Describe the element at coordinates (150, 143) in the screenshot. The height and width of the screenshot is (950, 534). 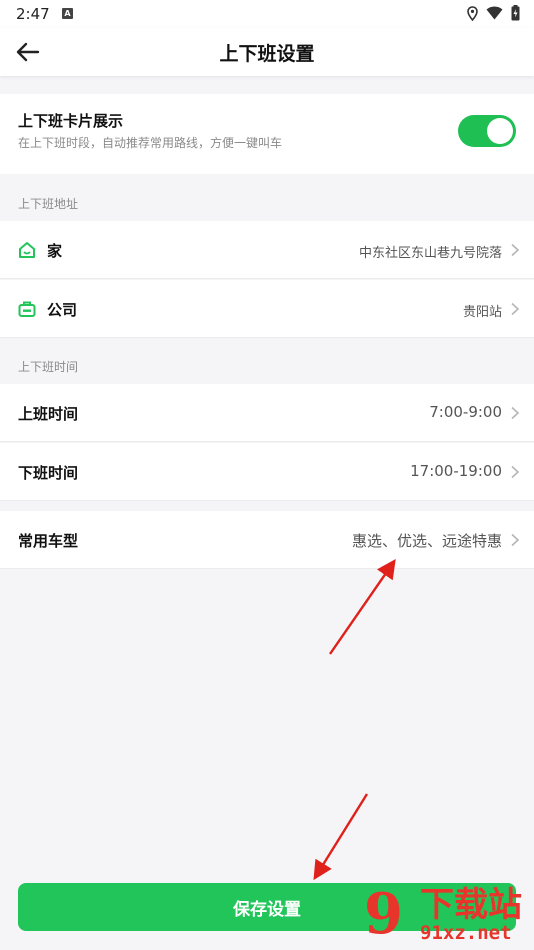
I see `commute-card-subtitle: 在上下班时段，自动推荐常用路线，方便一键叫车` at that location.